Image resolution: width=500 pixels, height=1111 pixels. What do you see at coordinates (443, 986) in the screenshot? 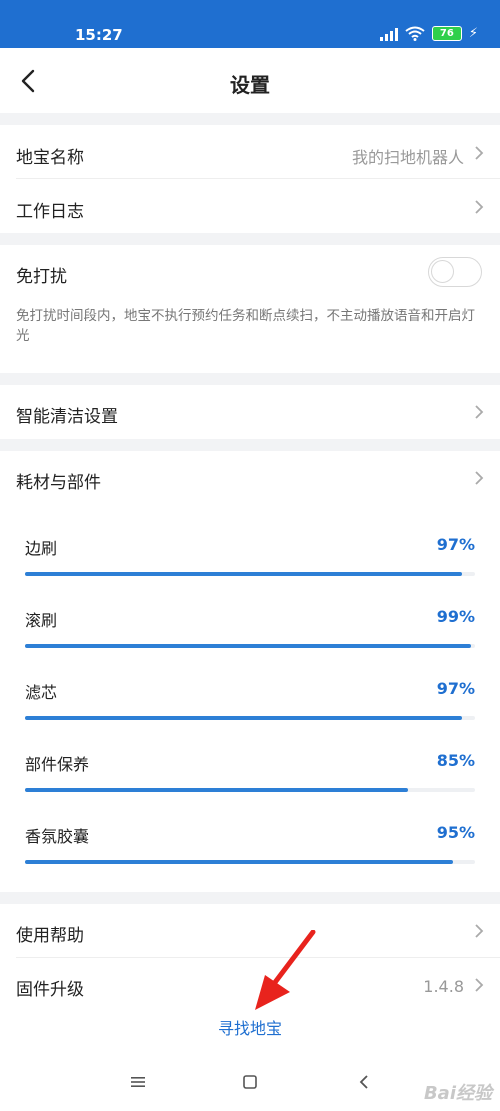
I see `firmware-version: 1.4.8` at bounding box center [443, 986].